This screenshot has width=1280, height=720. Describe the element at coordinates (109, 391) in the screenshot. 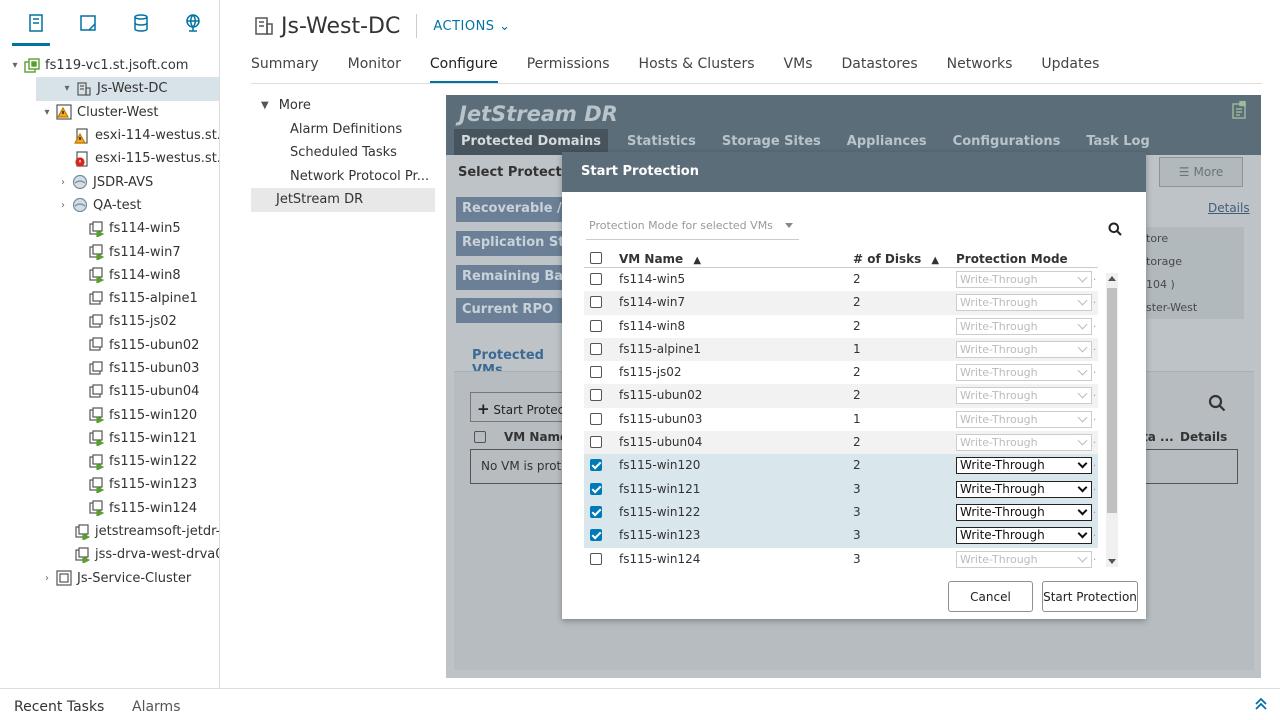

I see `tree-node: fs115-ubun04` at that location.